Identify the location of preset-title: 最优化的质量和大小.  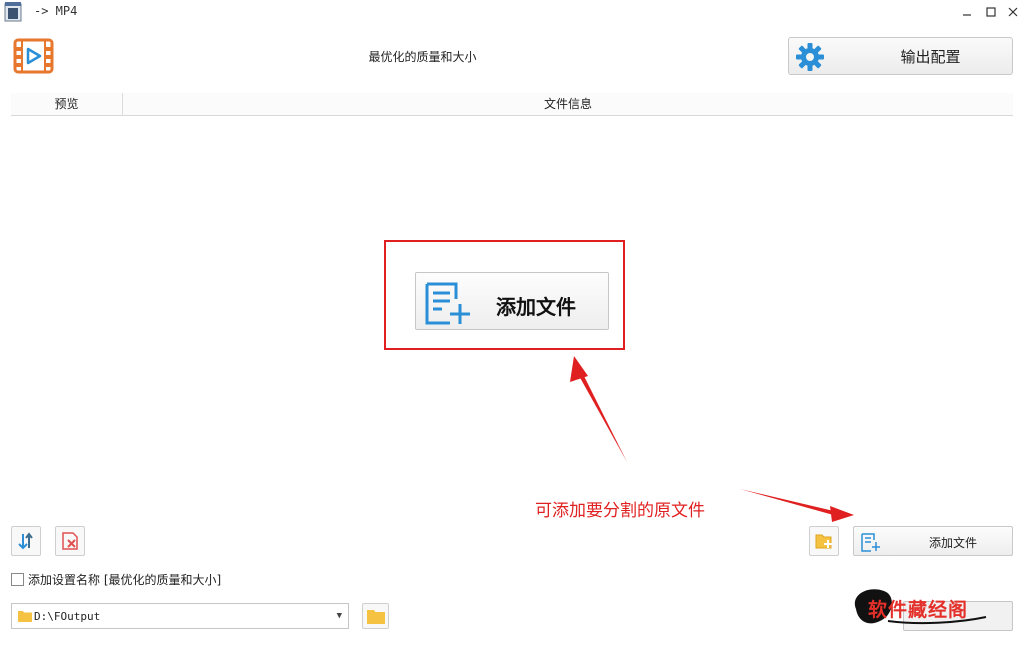
(422, 57).